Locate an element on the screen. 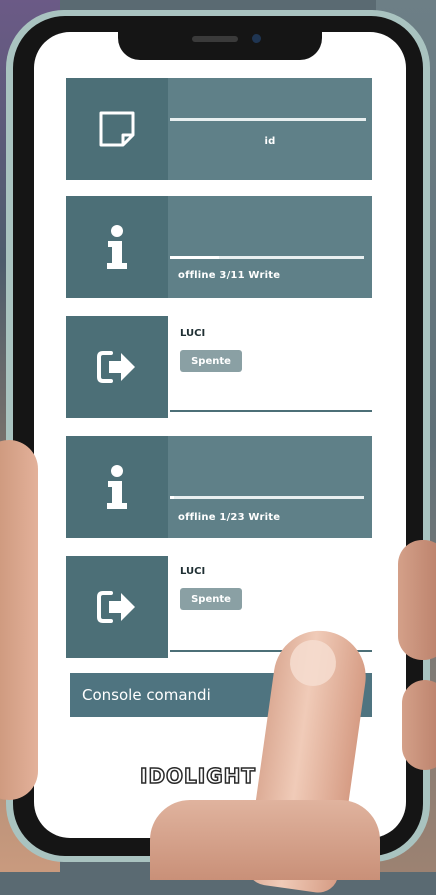 This screenshot has height=895, width=436. output-label-2: LUCI is located at coordinates (193, 571).